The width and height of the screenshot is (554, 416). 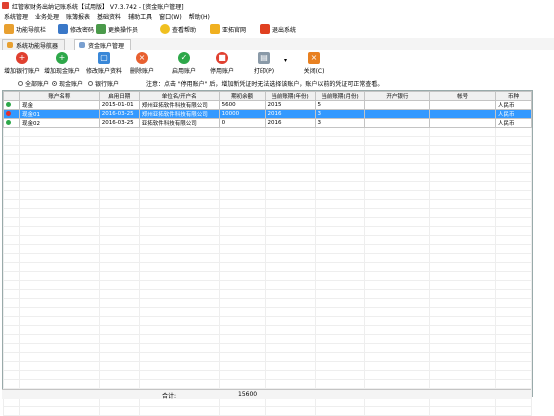 What do you see at coordinates (179, 96) in the screenshot?
I see `column-header: 单位名/开户名` at bounding box center [179, 96].